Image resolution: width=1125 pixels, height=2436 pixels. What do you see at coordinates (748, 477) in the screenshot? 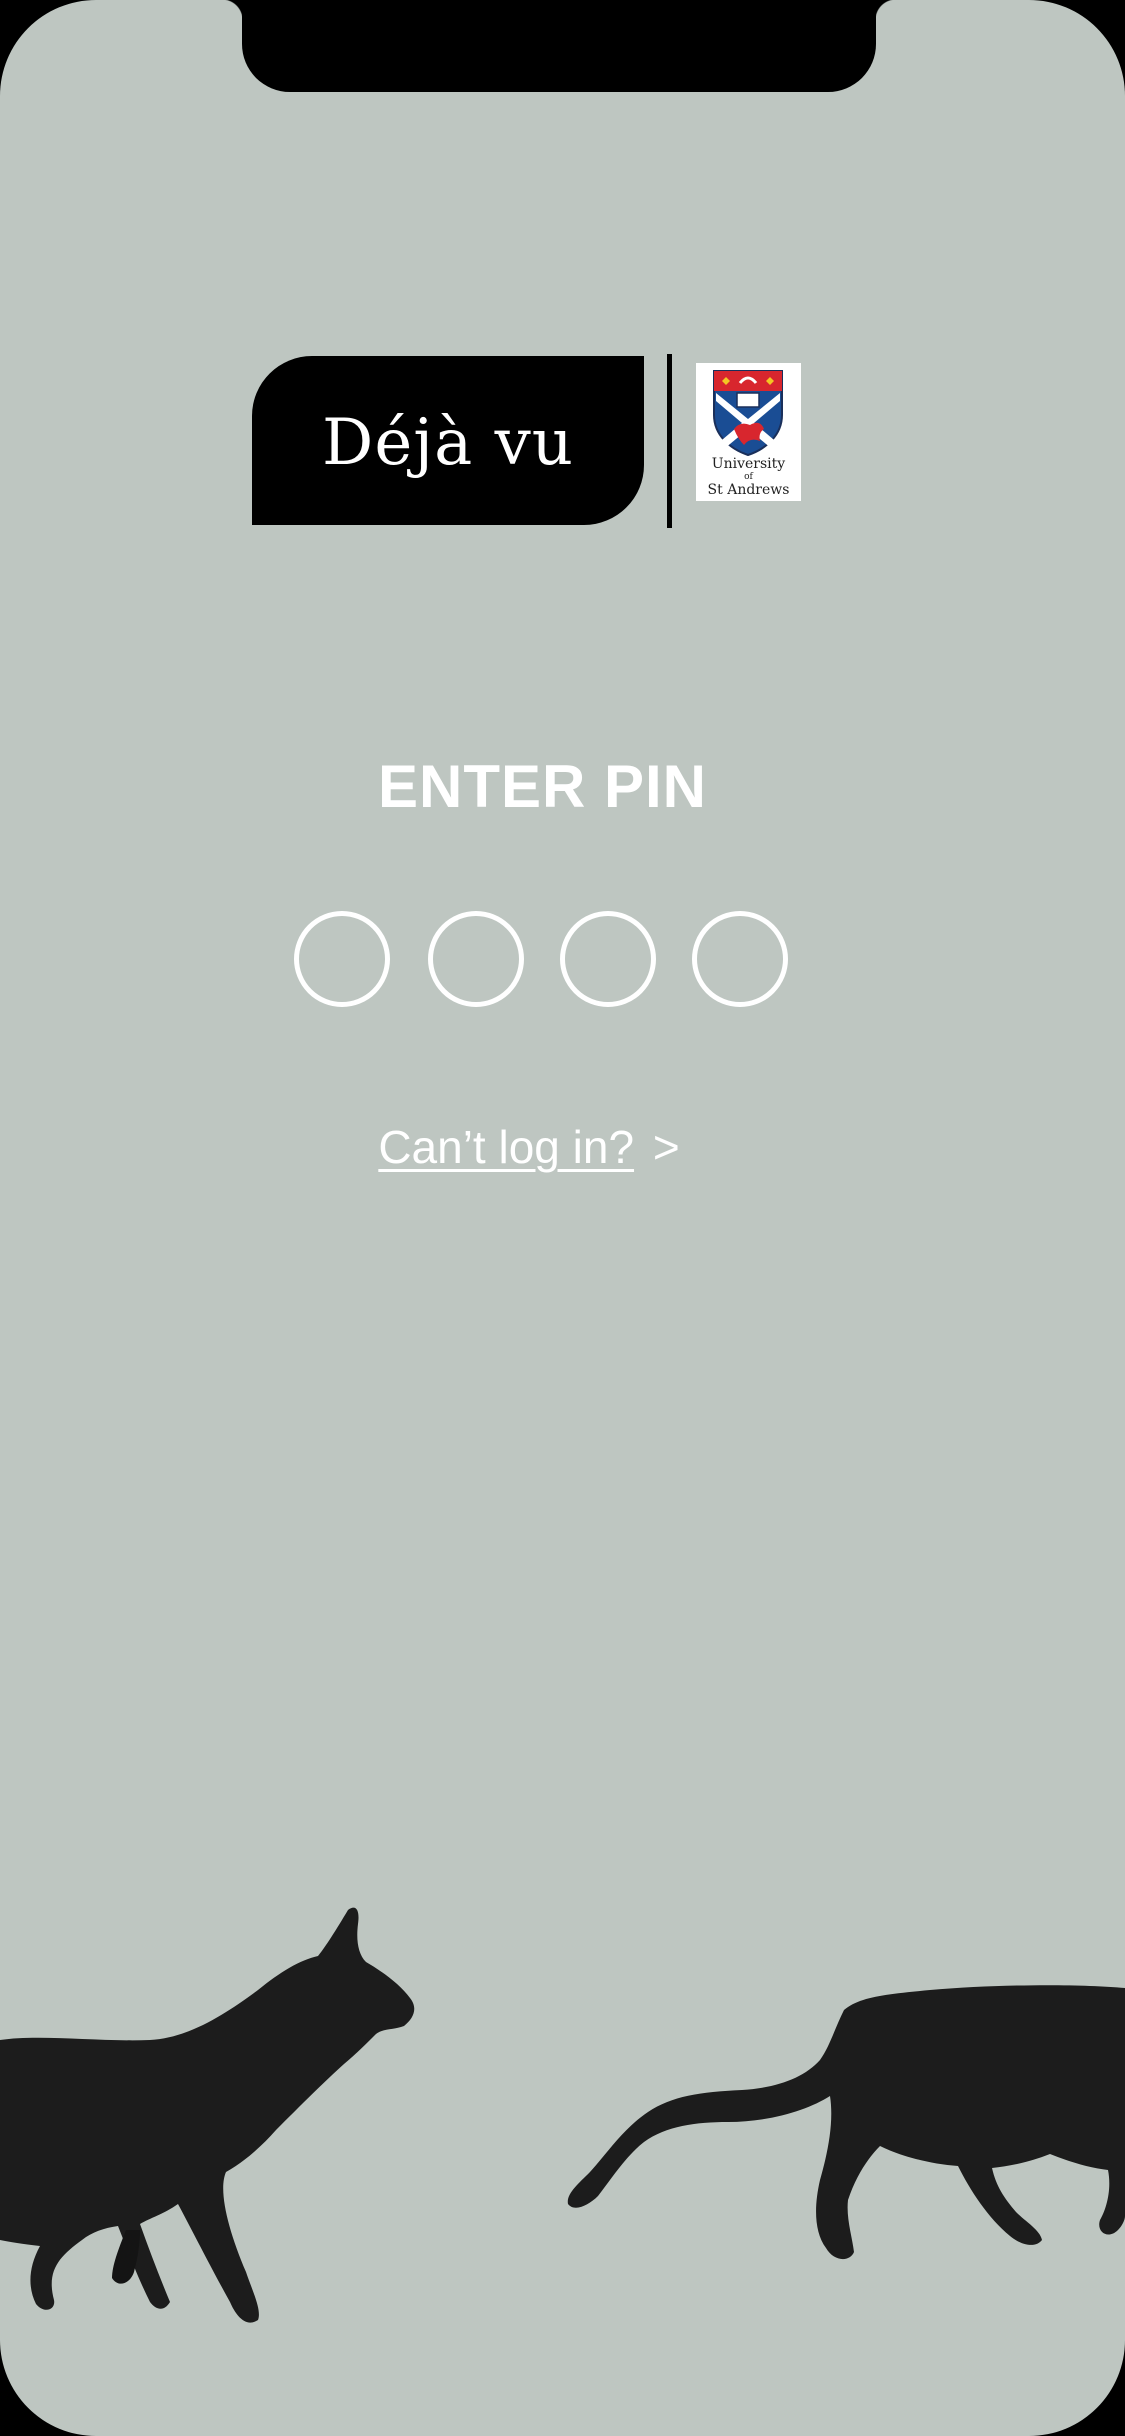
I see `university-name-line2: of` at bounding box center [748, 477].